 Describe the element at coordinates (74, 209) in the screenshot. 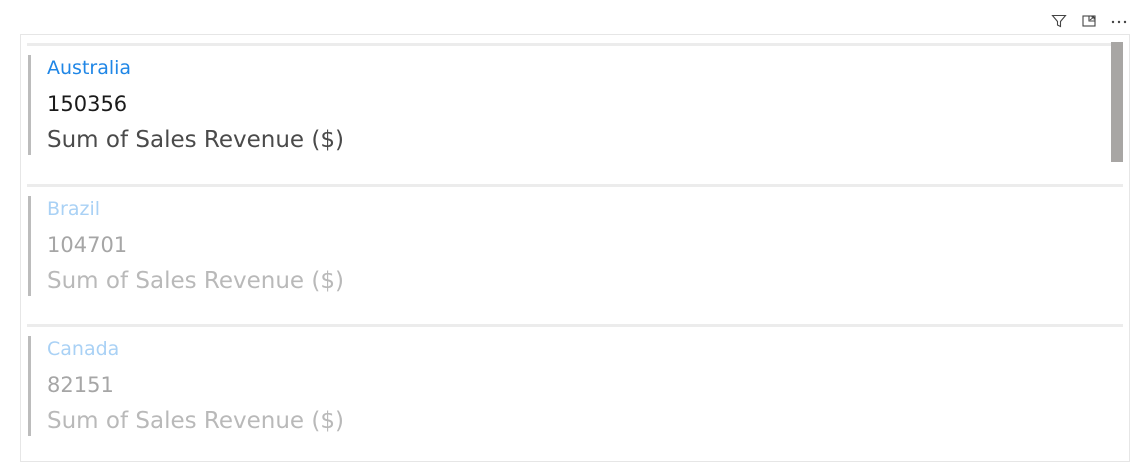

I see `card-title: Brazil` at that location.